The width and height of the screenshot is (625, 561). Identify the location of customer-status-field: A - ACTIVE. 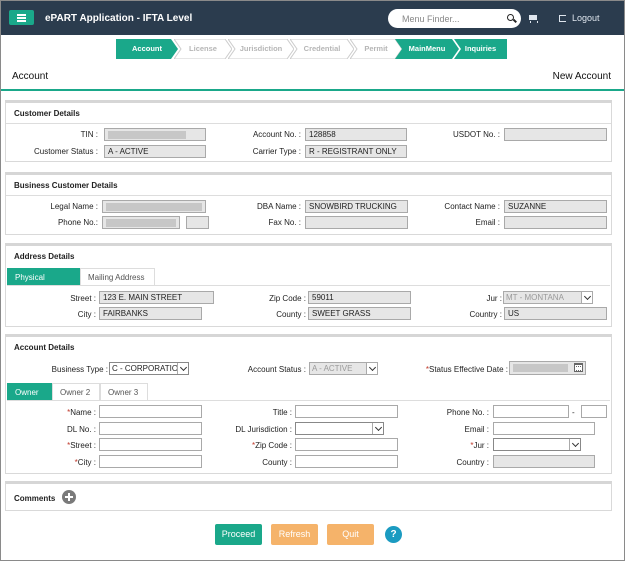
(155, 151).